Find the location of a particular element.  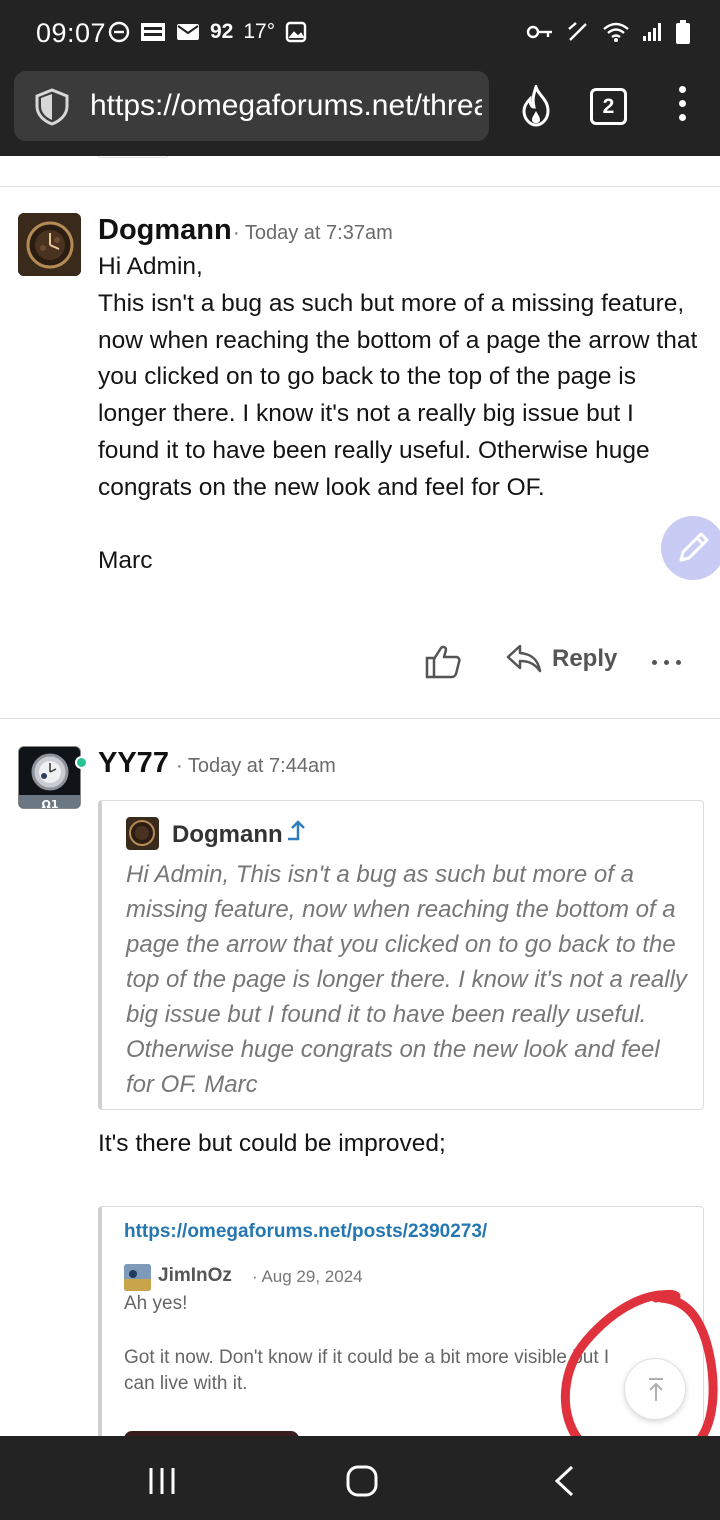

embed-avatar is located at coordinates (137, 1277).